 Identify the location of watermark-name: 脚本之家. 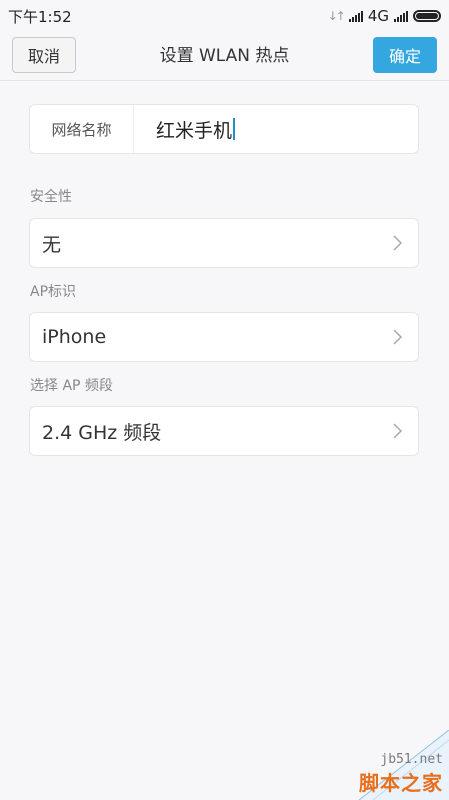
(401, 783).